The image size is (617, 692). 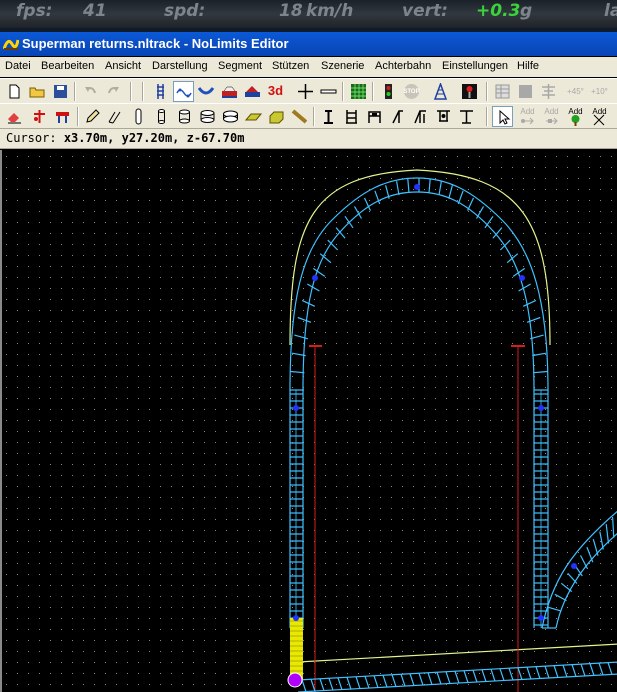 I want to click on track-segments-button, so click(x=160, y=91).